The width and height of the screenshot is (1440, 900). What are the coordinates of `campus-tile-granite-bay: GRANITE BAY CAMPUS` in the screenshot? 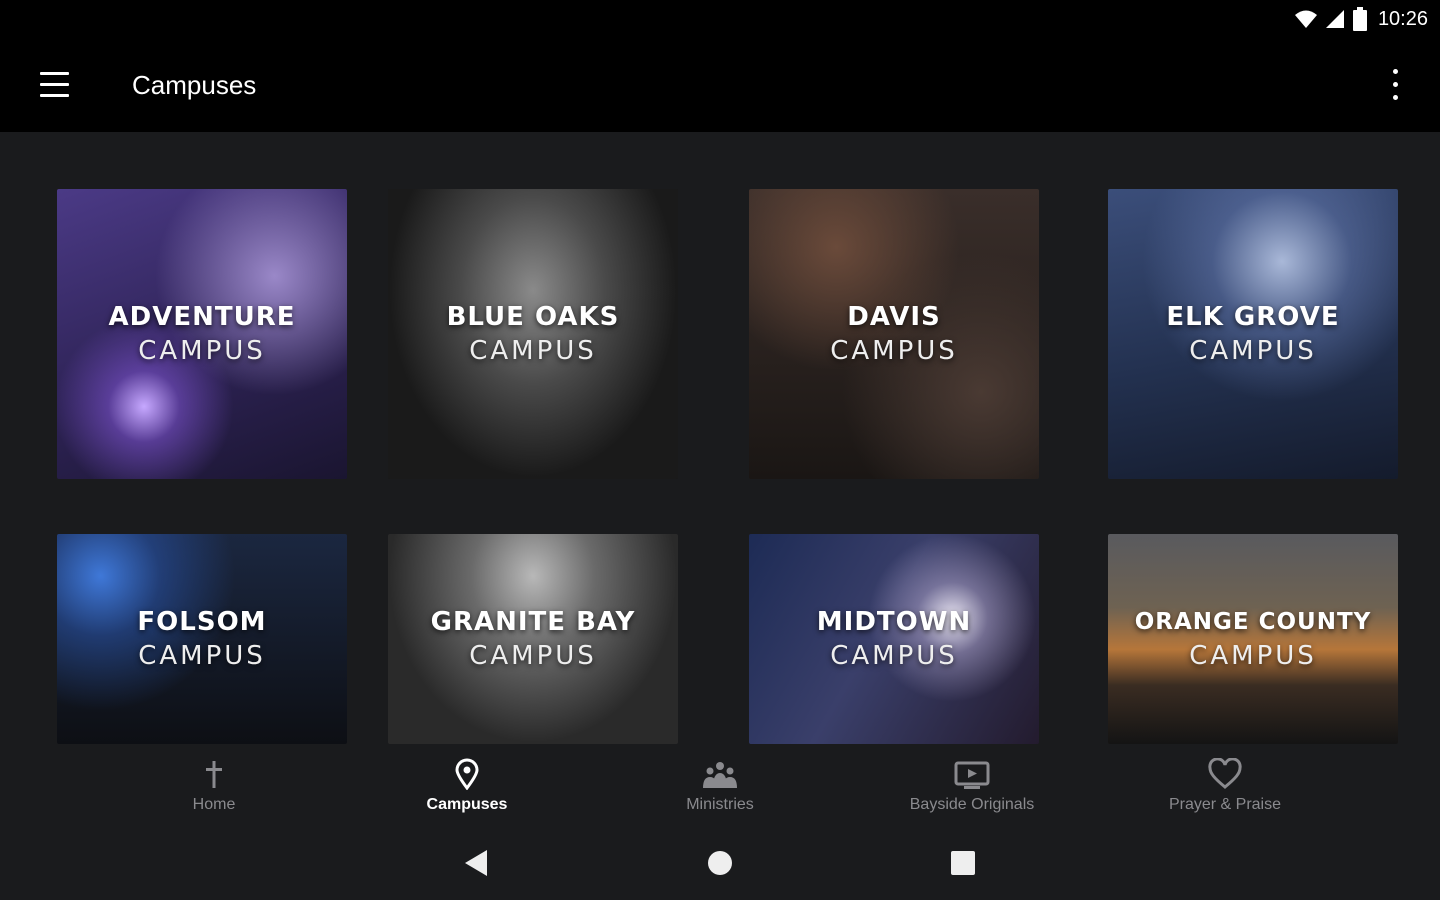 It's located at (533, 639).